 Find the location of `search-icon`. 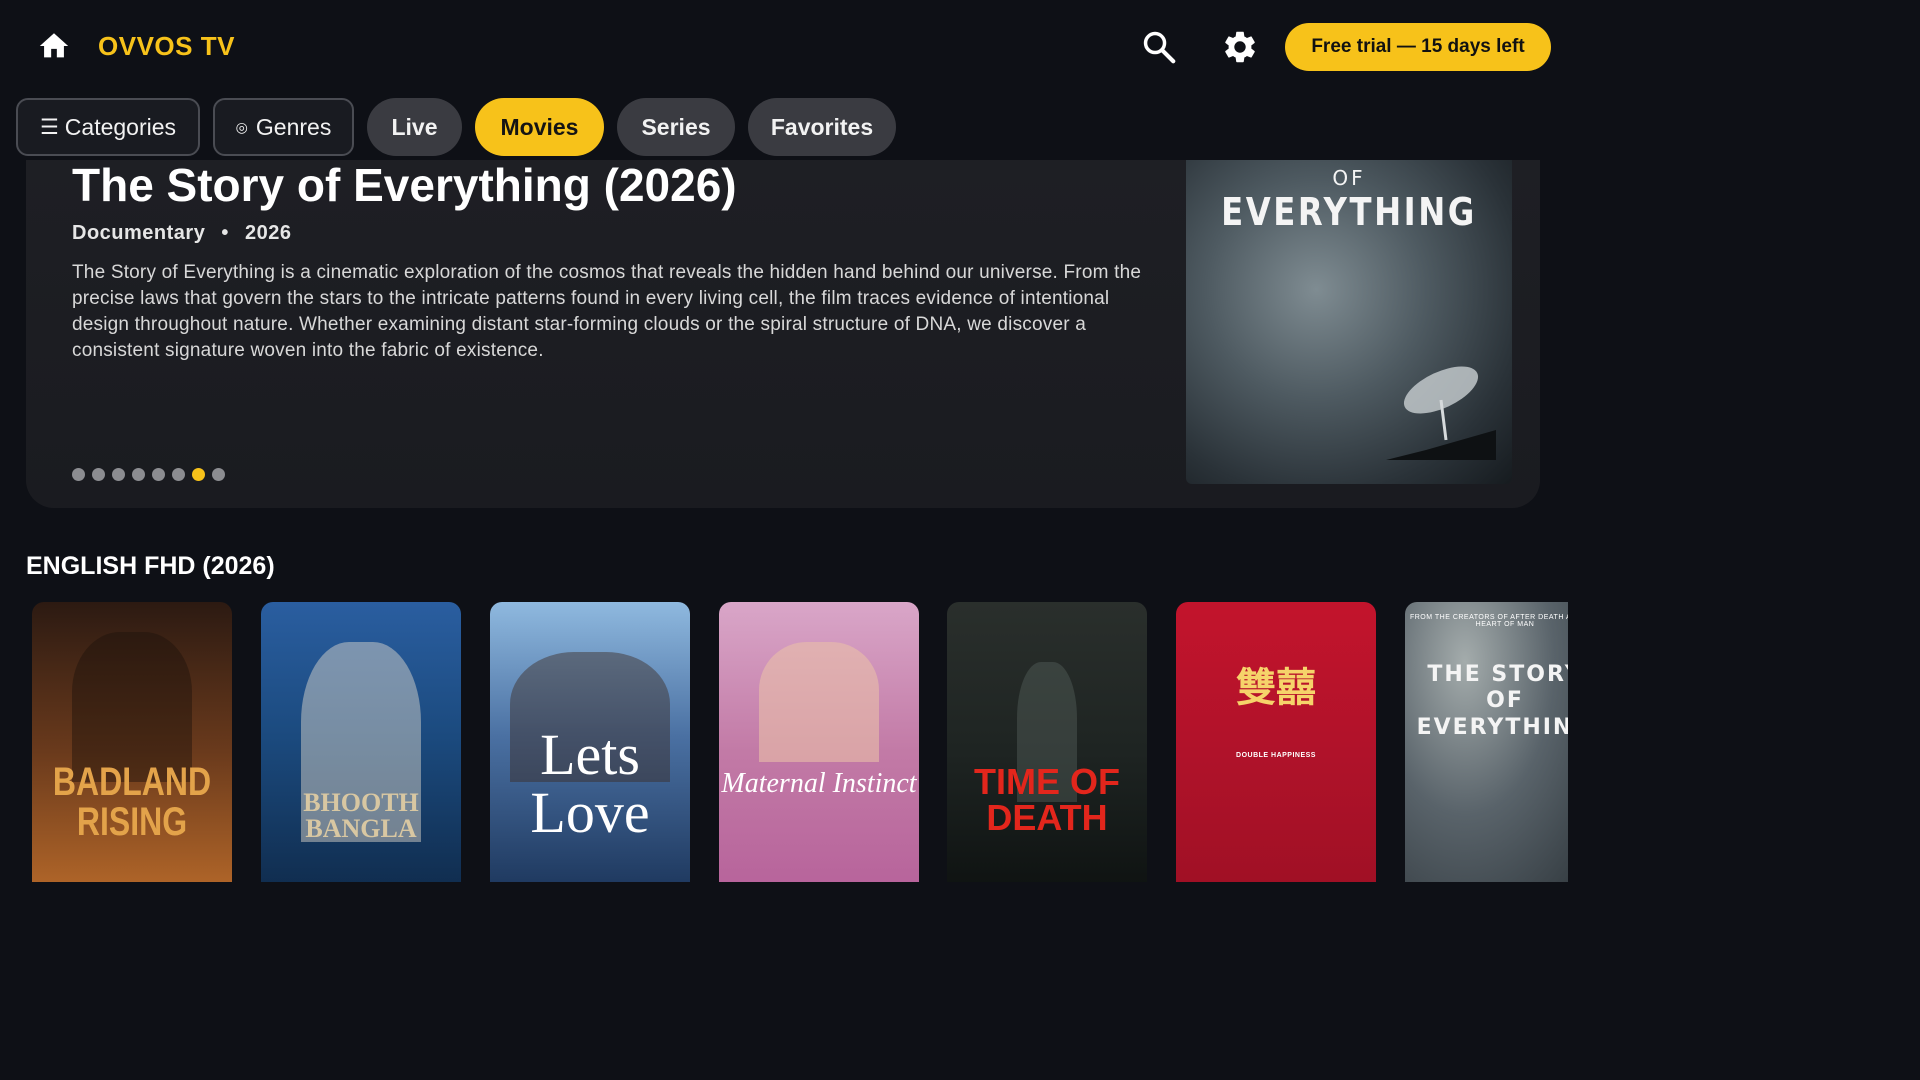

search-icon is located at coordinates (1159, 47).